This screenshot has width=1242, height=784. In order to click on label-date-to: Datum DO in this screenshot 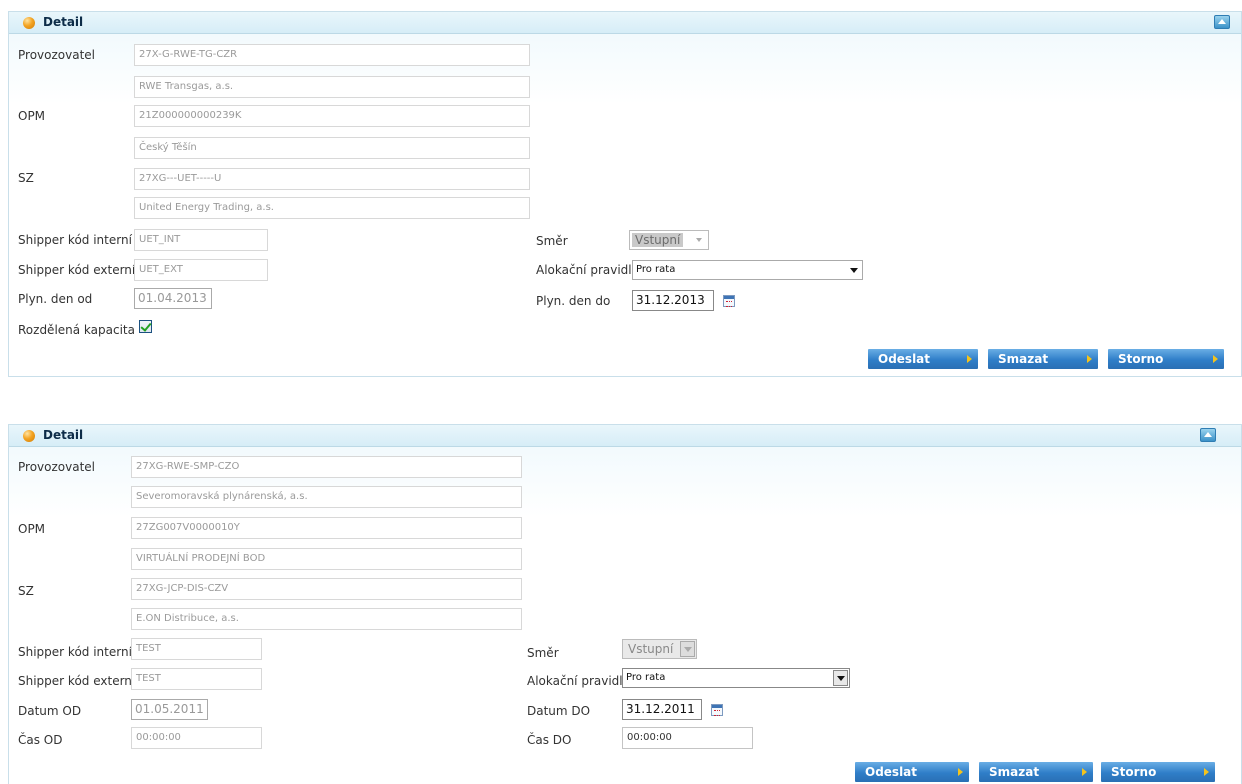, I will do `click(559, 711)`.